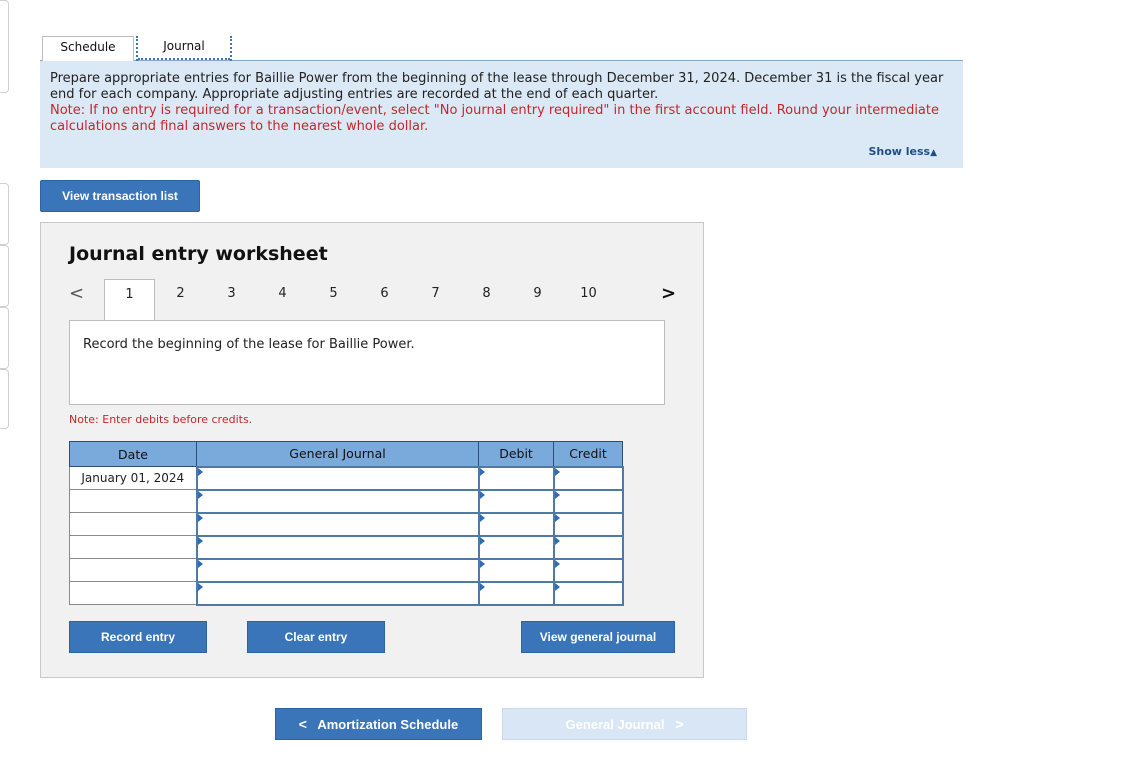 Image resolution: width=1148 pixels, height=771 pixels. Describe the element at coordinates (184, 59) in the screenshot. I see `focus-outline` at that location.